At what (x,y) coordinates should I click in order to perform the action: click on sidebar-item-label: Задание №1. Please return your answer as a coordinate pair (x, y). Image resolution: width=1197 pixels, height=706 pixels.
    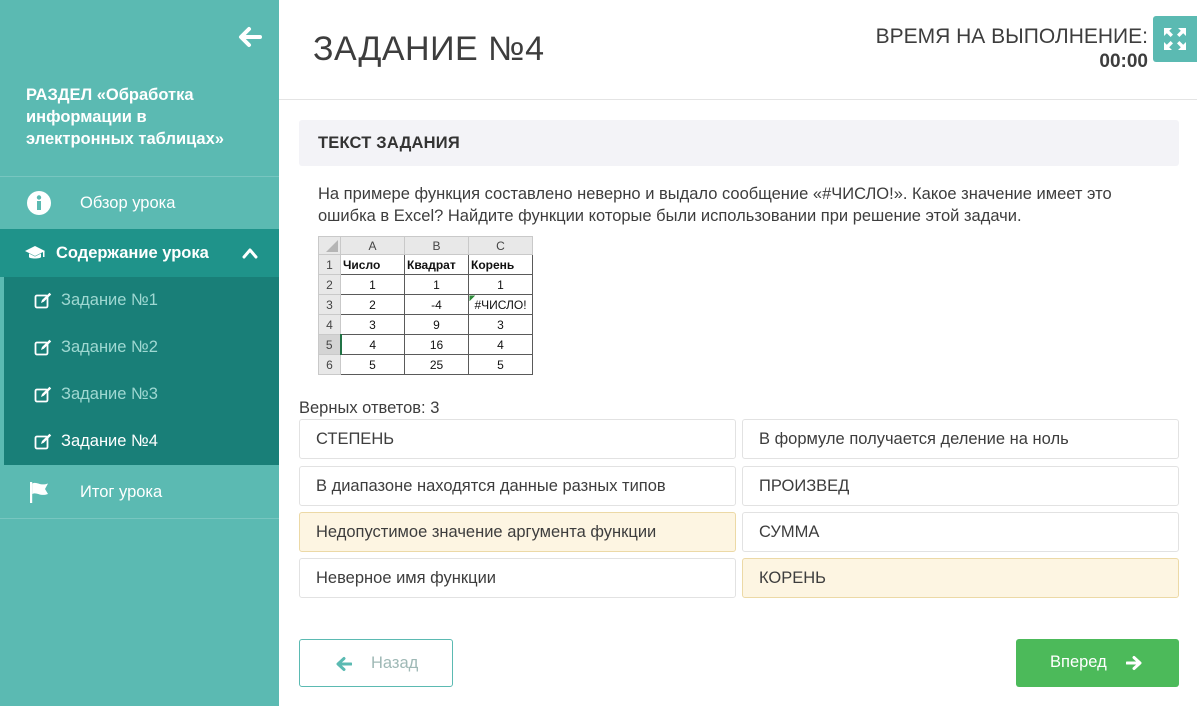
    Looking at the image, I should click on (109, 300).